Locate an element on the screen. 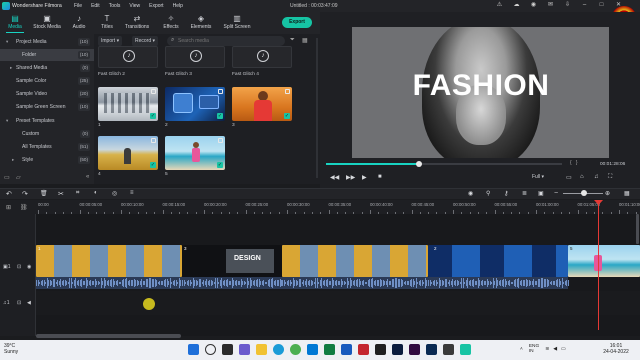 The height and width of the screenshot is (360, 640). battery-icon: ▭ is located at coordinates (563, 349).